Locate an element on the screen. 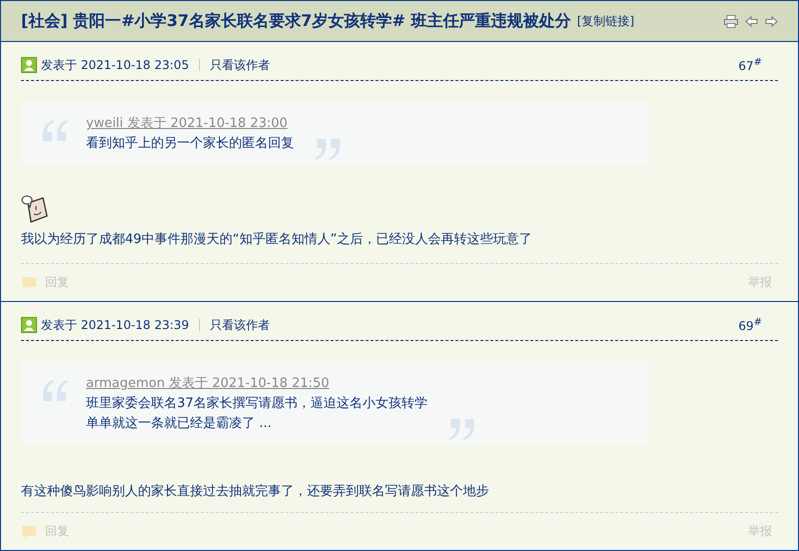 The image size is (799, 551). floor-number: 69$^{#}$ is located at coordinates (750, 325).